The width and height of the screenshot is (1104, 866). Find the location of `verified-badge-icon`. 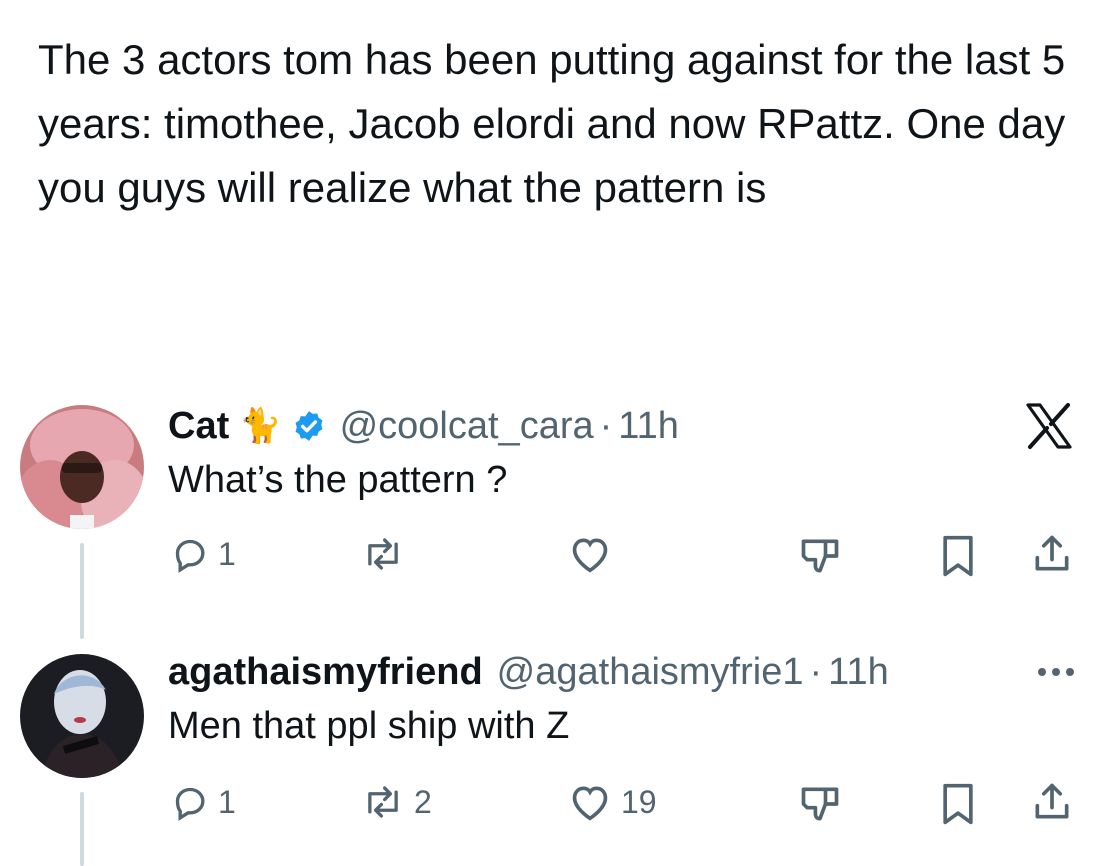

verified-badge-icon is located at coordinates (309, 426).